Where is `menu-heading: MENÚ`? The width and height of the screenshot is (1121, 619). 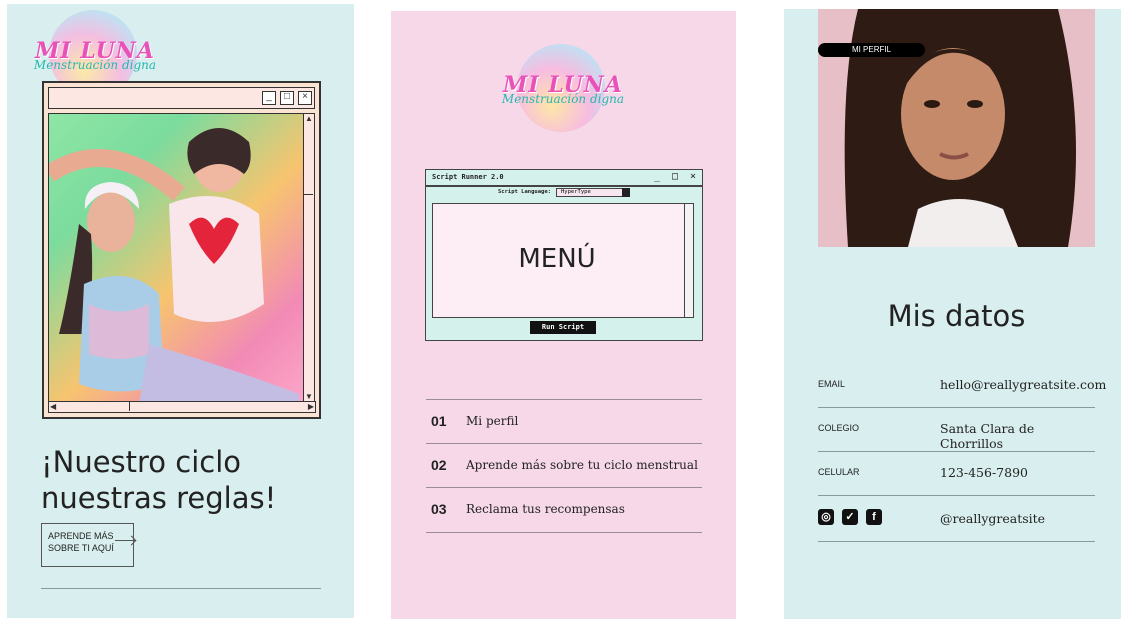
menu-heading: MENÚ is located at coordinates (557, 259).